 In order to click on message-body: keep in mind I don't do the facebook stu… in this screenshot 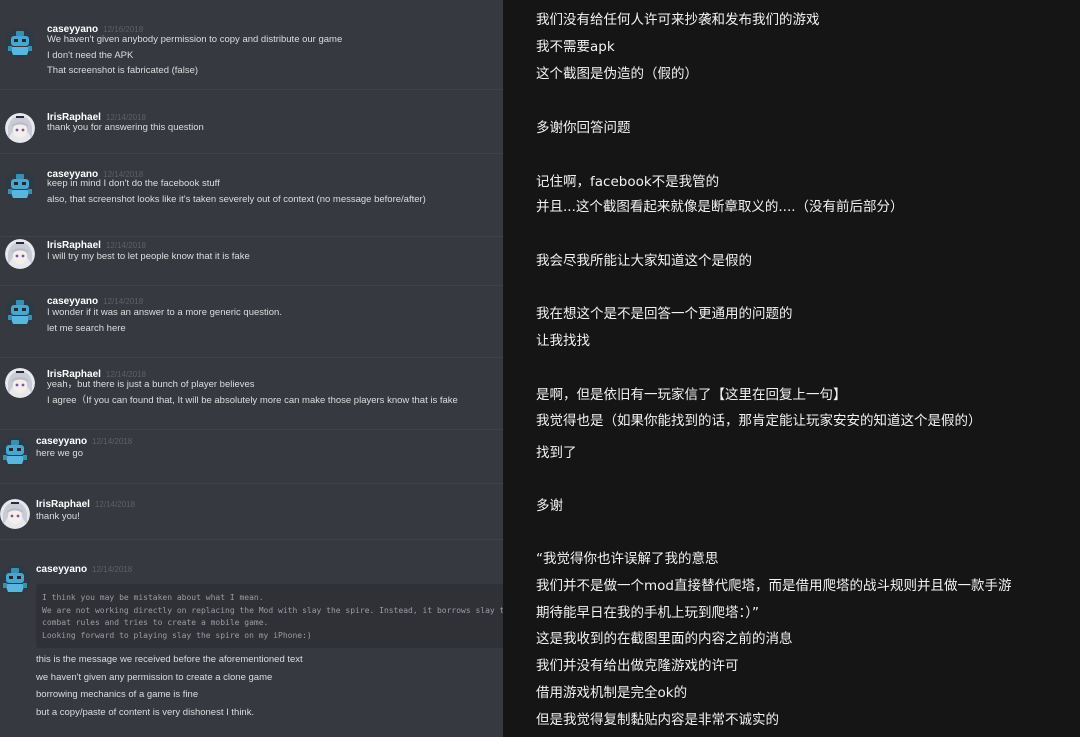, I will do `click(236, 191)`.